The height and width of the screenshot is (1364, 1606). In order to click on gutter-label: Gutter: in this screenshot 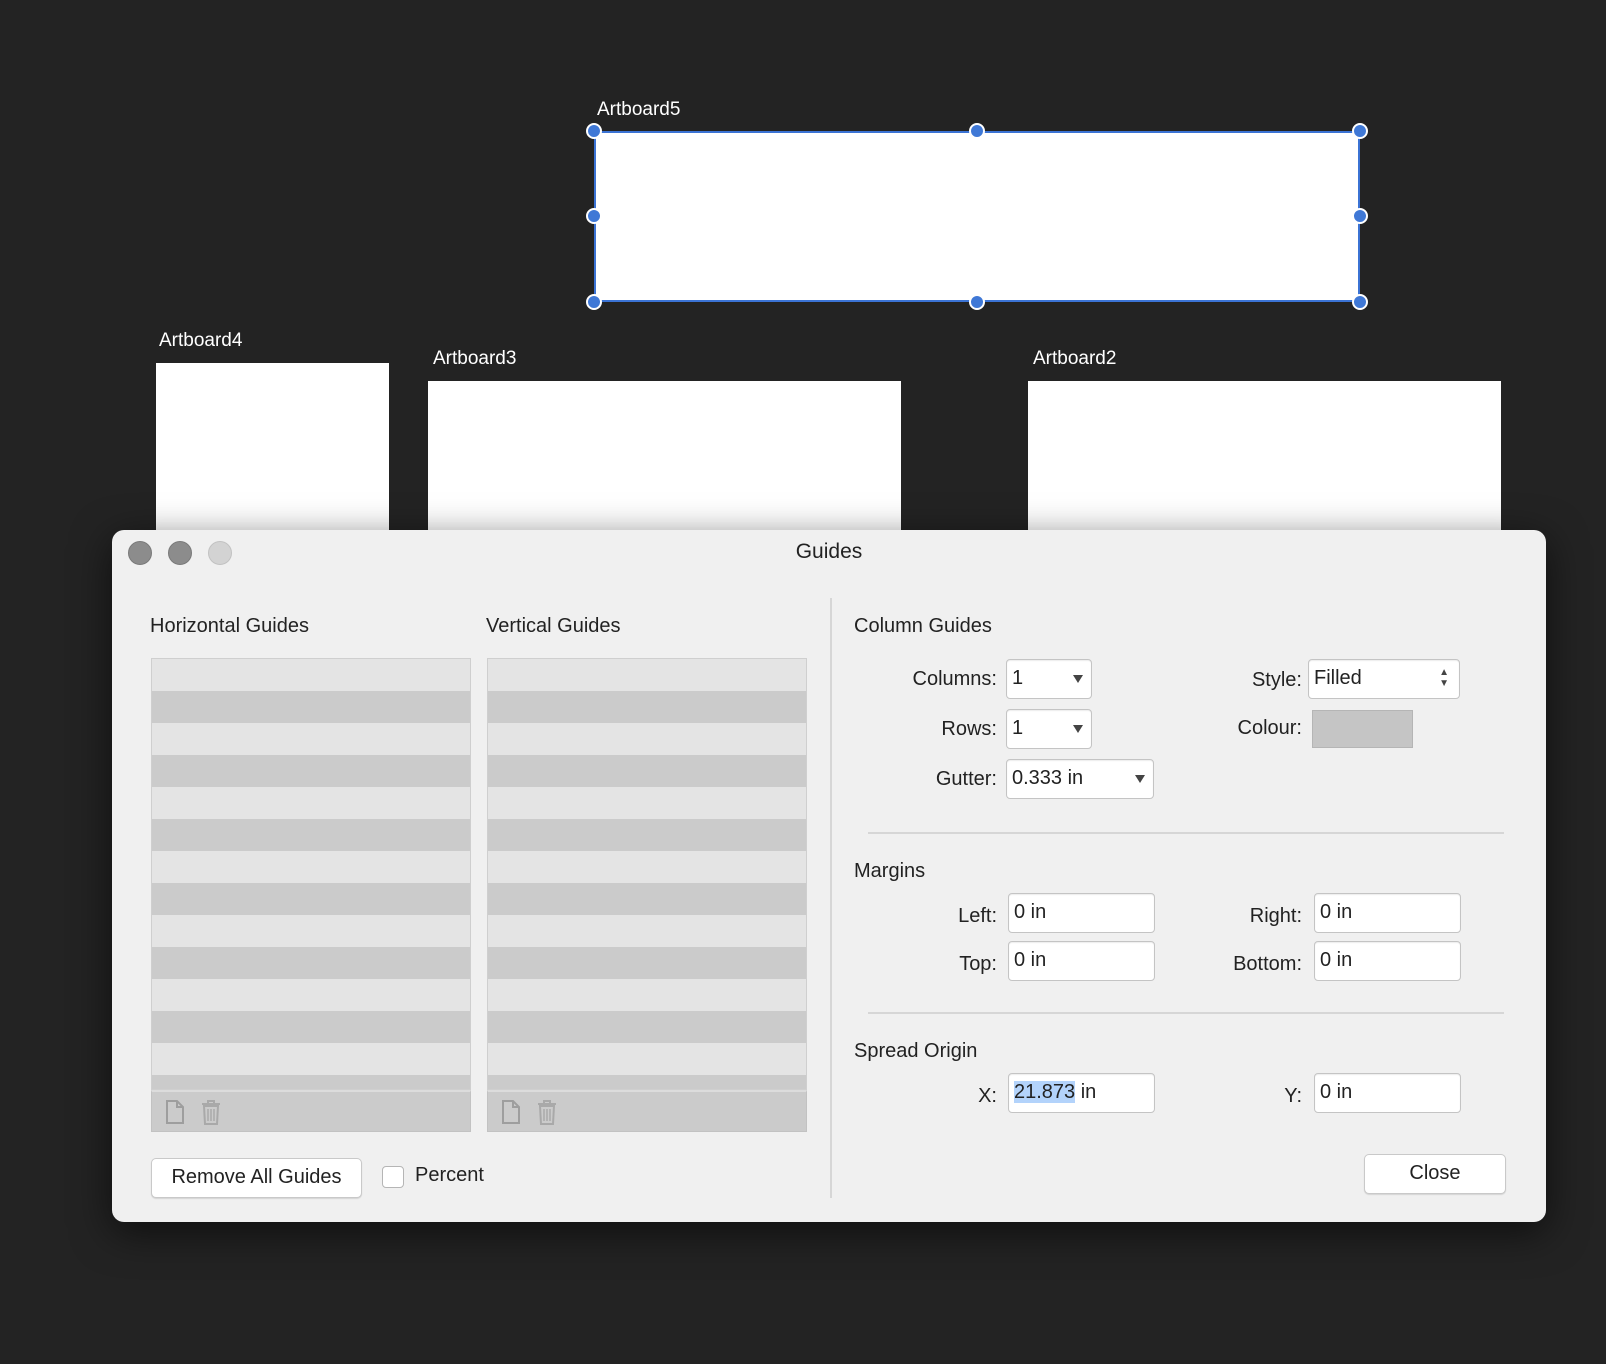, I will do `click(966, 779)`.